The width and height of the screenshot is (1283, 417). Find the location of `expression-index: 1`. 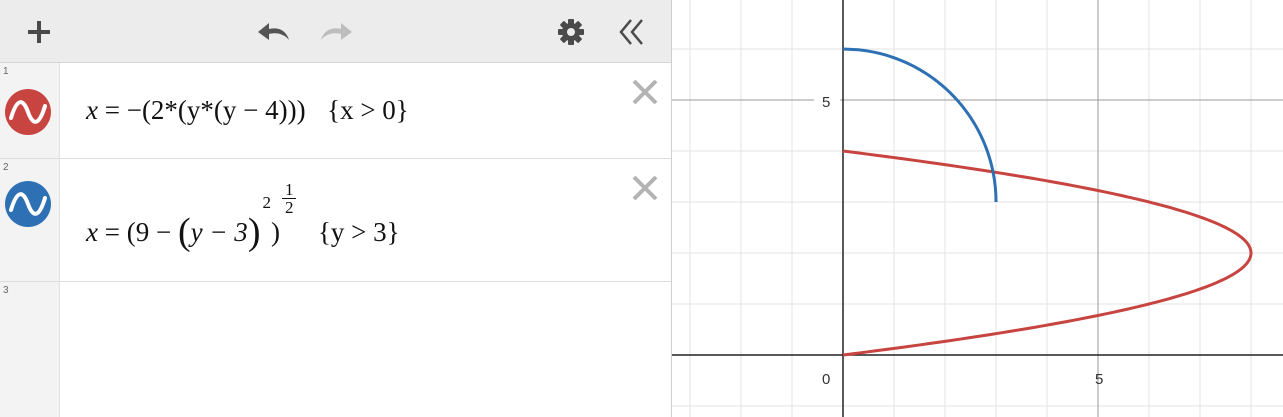

expression-index: 1 is located at coordinates (6, 71).